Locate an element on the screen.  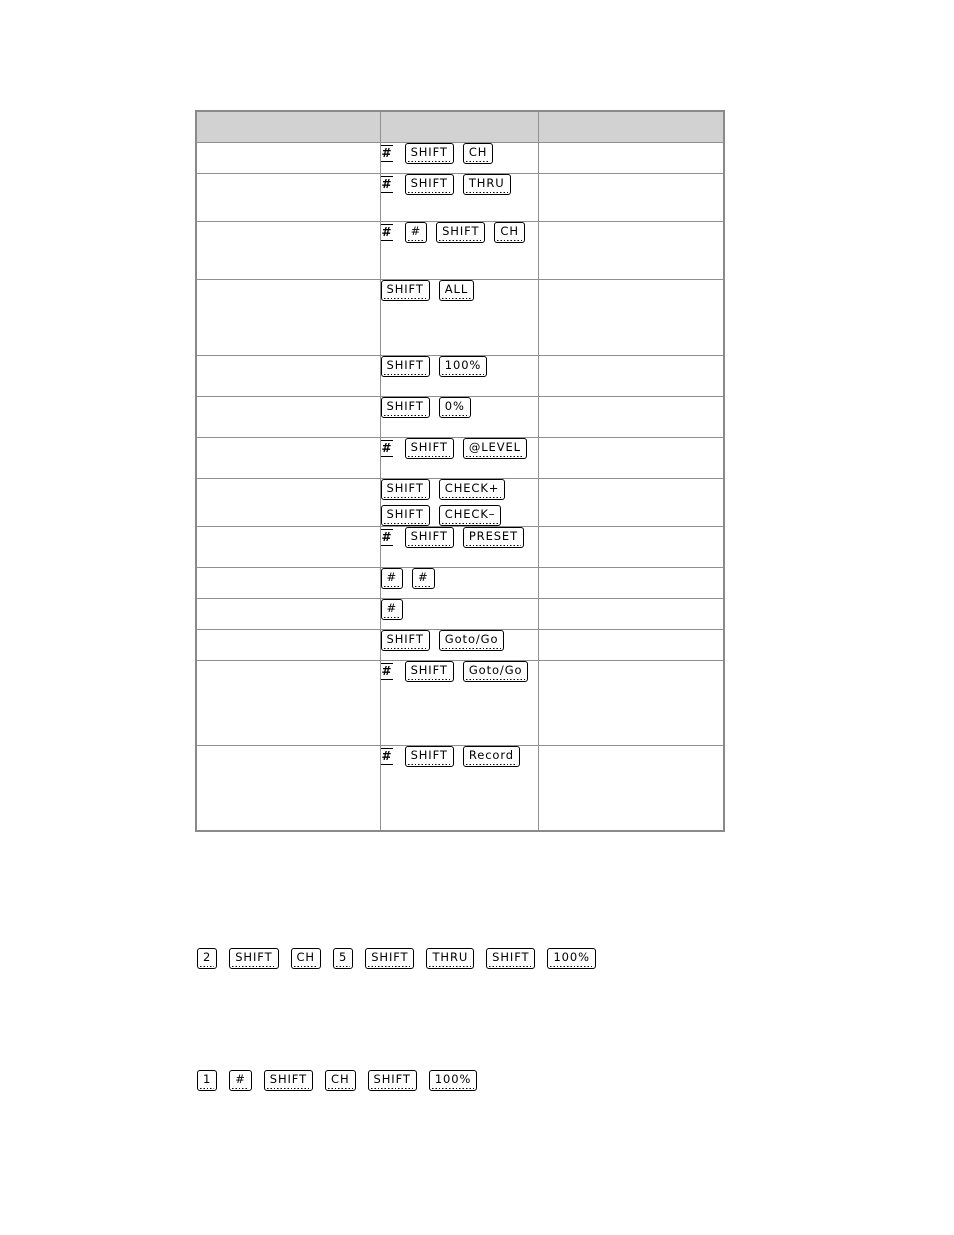
cell-key-sequence: # SHIFT Record is located at coordinates (459, 788).